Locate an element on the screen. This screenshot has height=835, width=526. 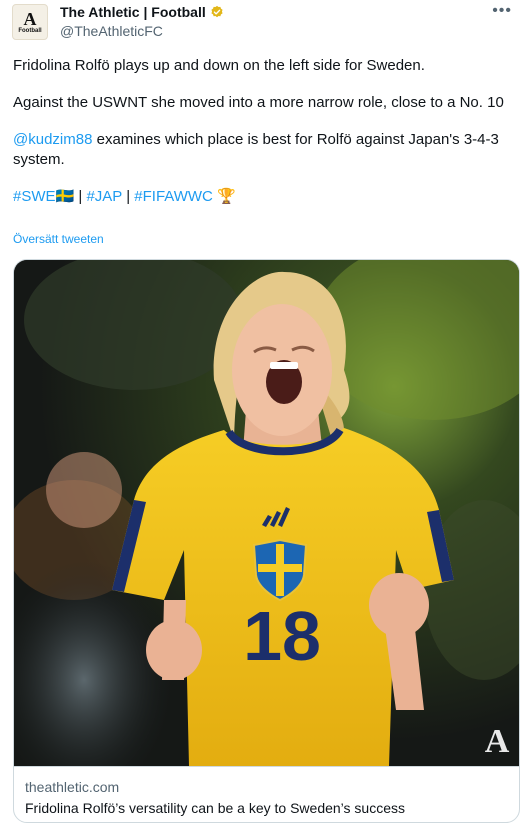
avatar: A Football is located at coordinates (30, 22).